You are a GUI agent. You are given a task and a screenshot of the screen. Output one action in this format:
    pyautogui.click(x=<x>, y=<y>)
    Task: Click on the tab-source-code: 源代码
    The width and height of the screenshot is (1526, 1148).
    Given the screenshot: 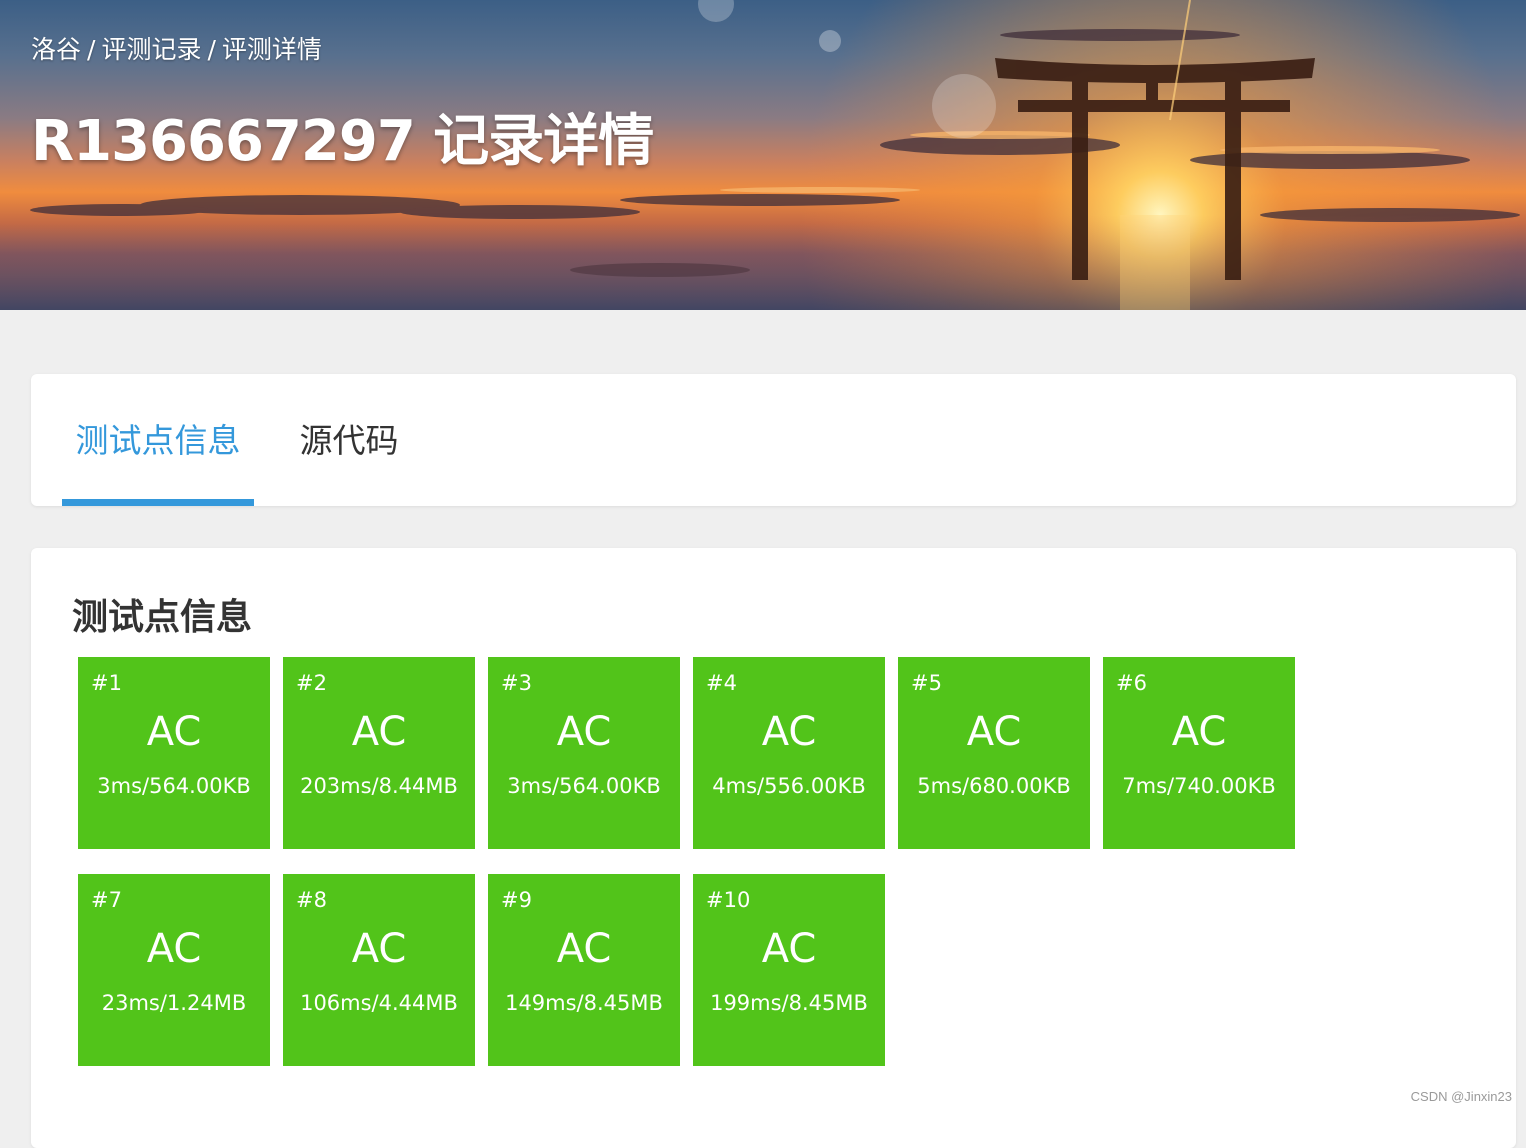 What is the action you would take?
    pyautogui.click(x=349, y=440)
    